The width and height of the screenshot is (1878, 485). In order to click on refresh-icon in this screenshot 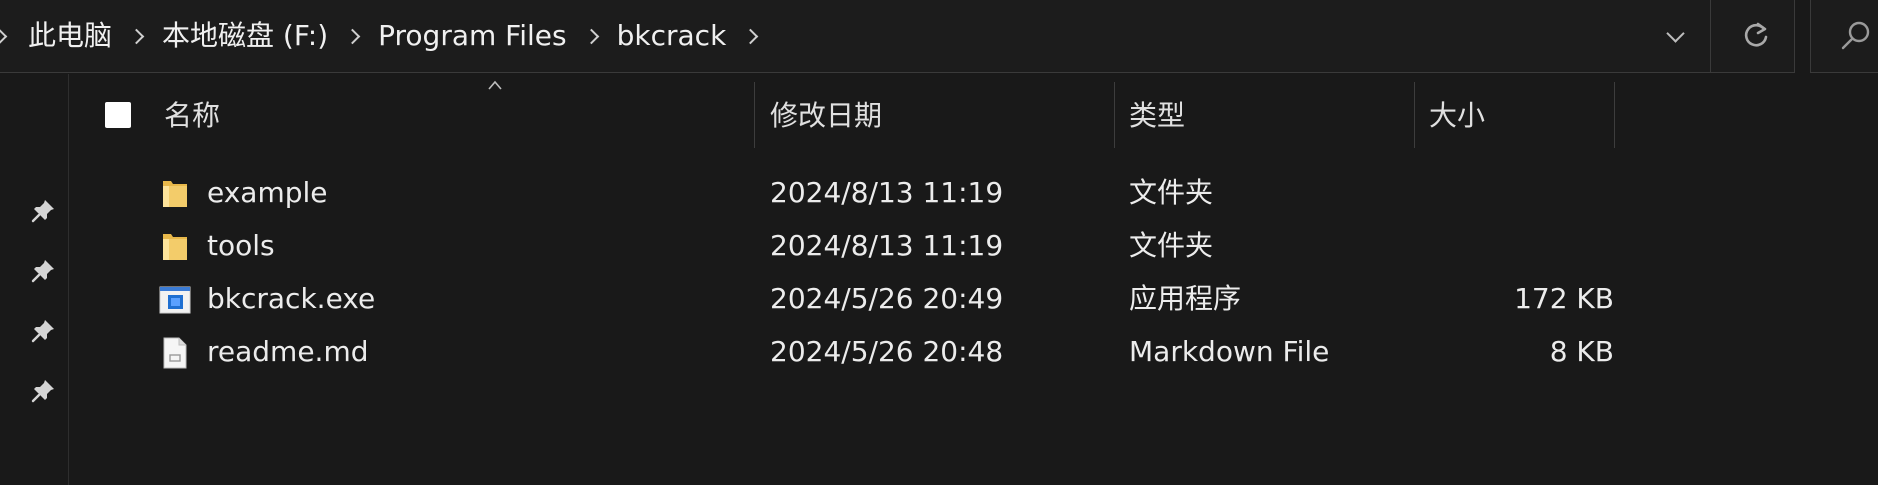, I will do `click(1756, 34)`.